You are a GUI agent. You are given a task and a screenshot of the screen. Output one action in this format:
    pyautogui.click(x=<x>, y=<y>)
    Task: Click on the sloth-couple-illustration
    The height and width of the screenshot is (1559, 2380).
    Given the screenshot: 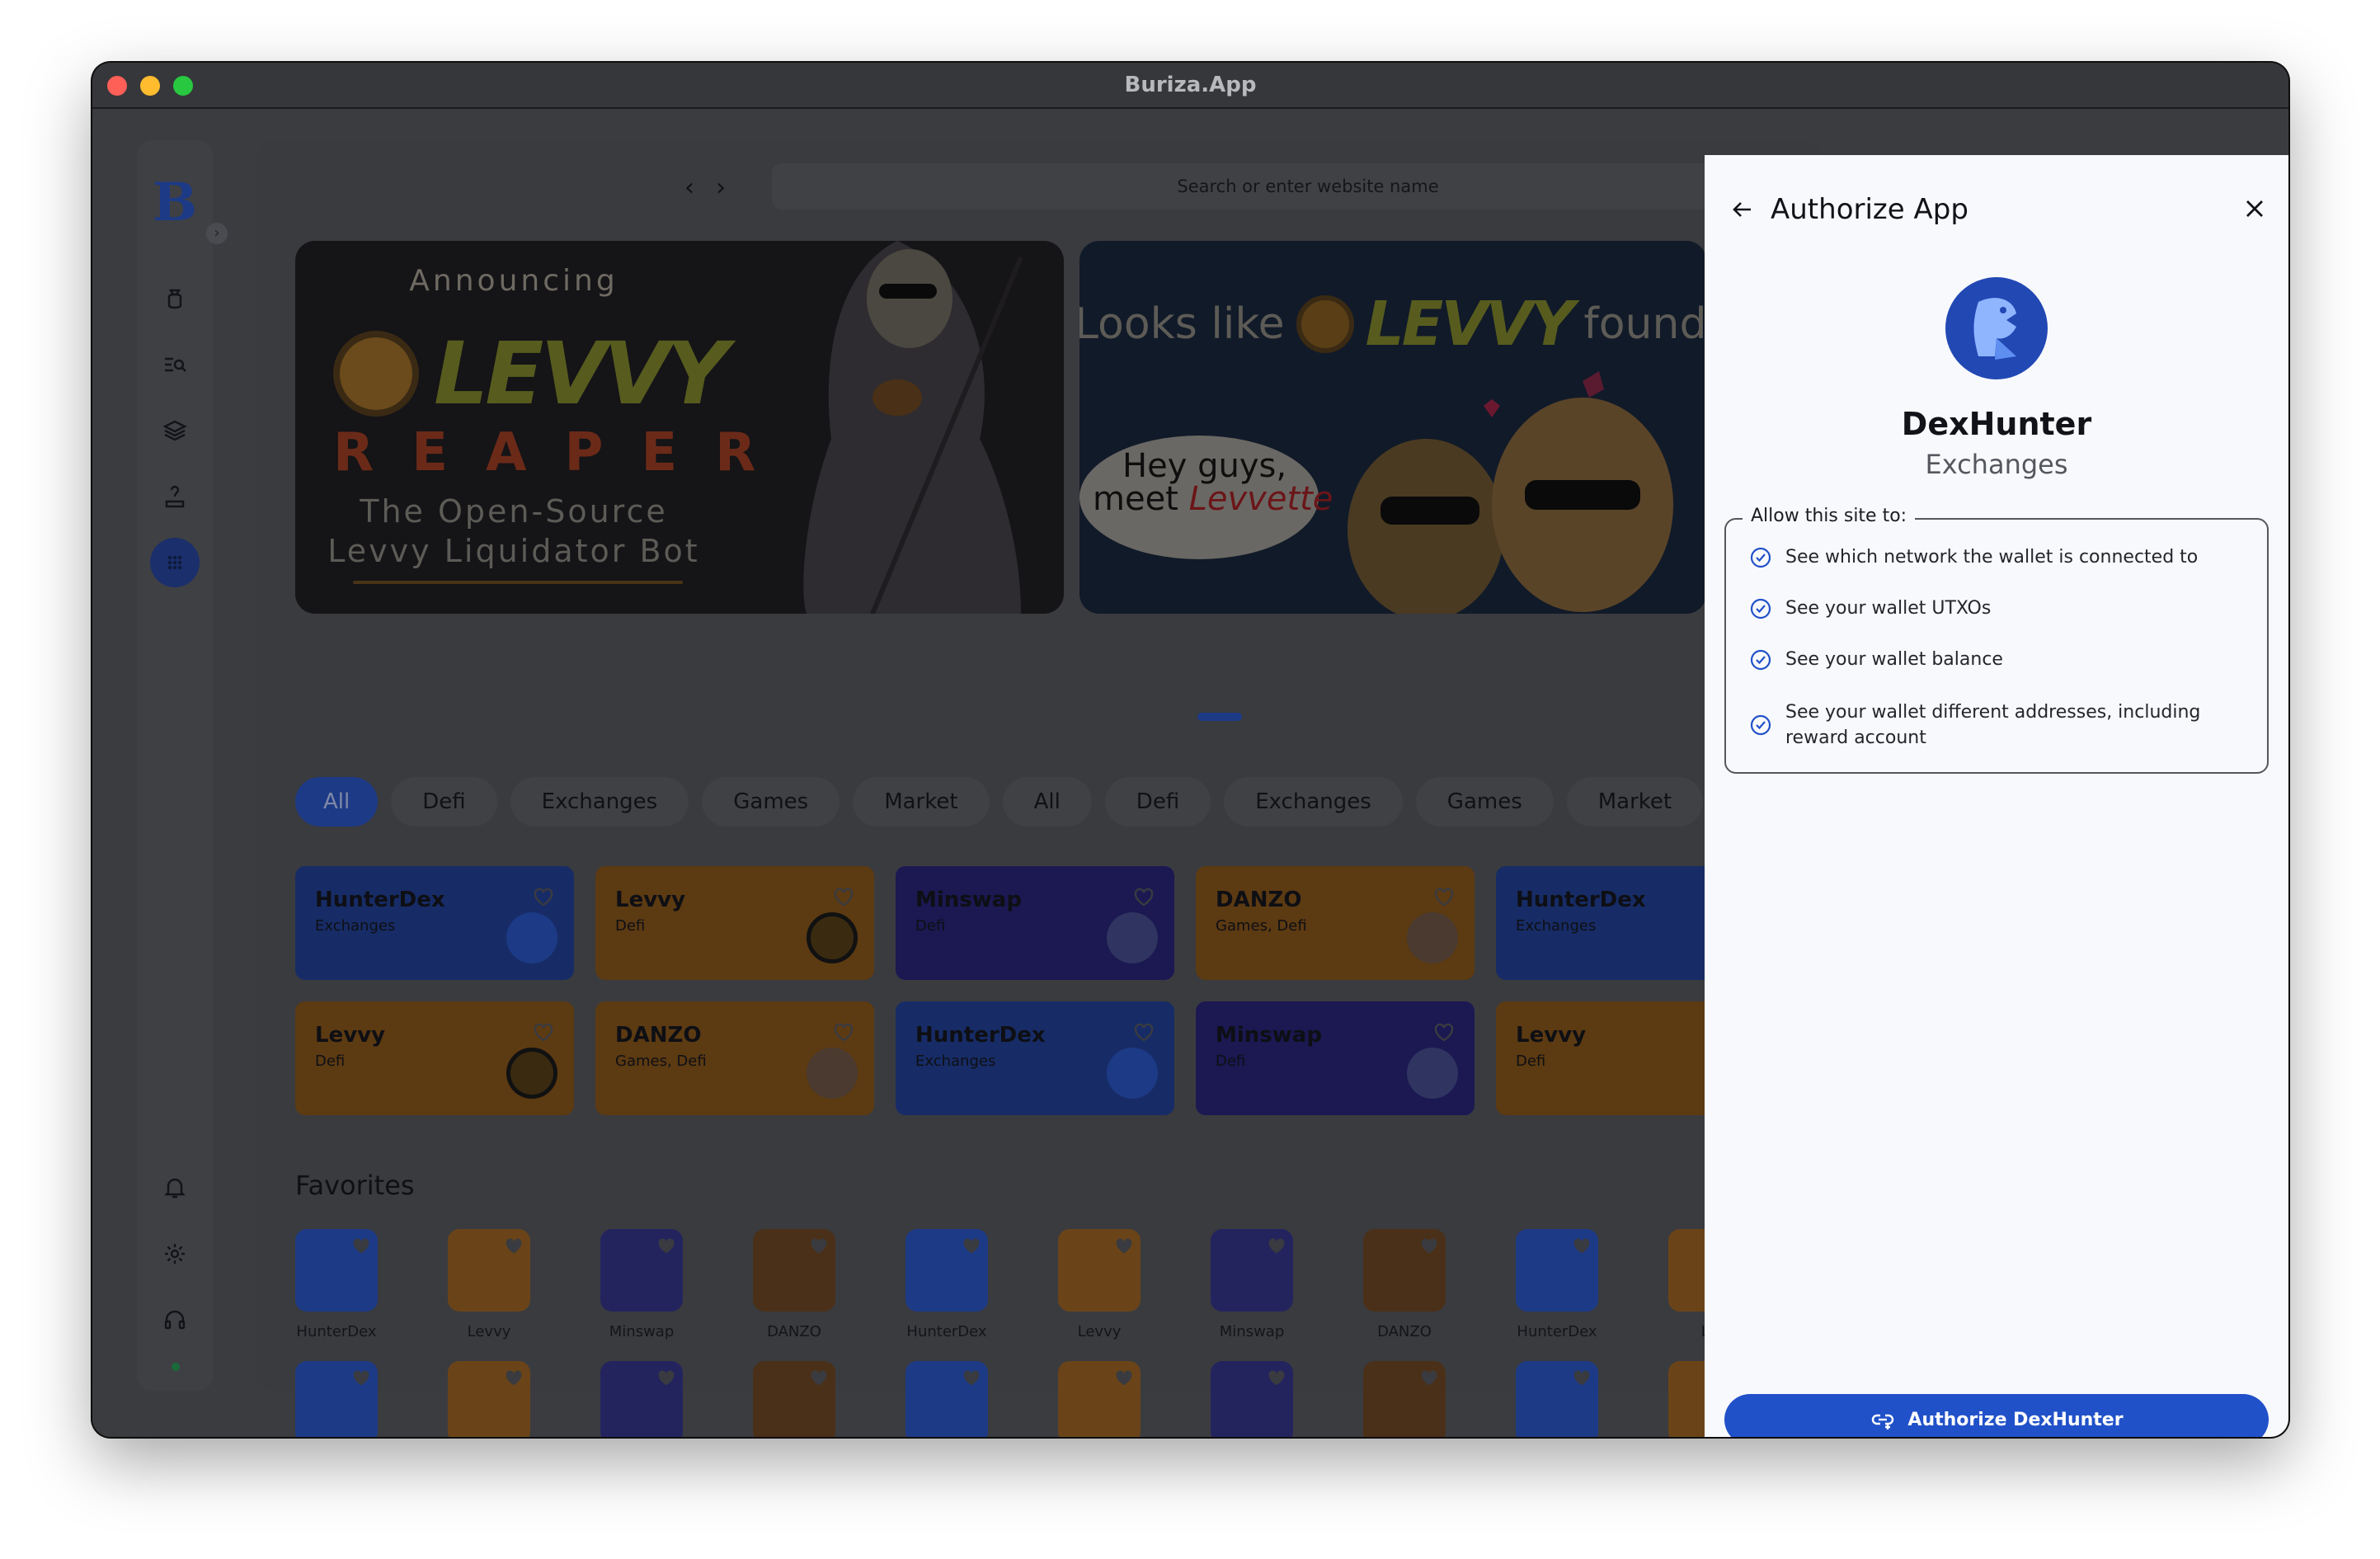 What is the action you would take?
    pyautogui.click(x=1510, y=492)
    